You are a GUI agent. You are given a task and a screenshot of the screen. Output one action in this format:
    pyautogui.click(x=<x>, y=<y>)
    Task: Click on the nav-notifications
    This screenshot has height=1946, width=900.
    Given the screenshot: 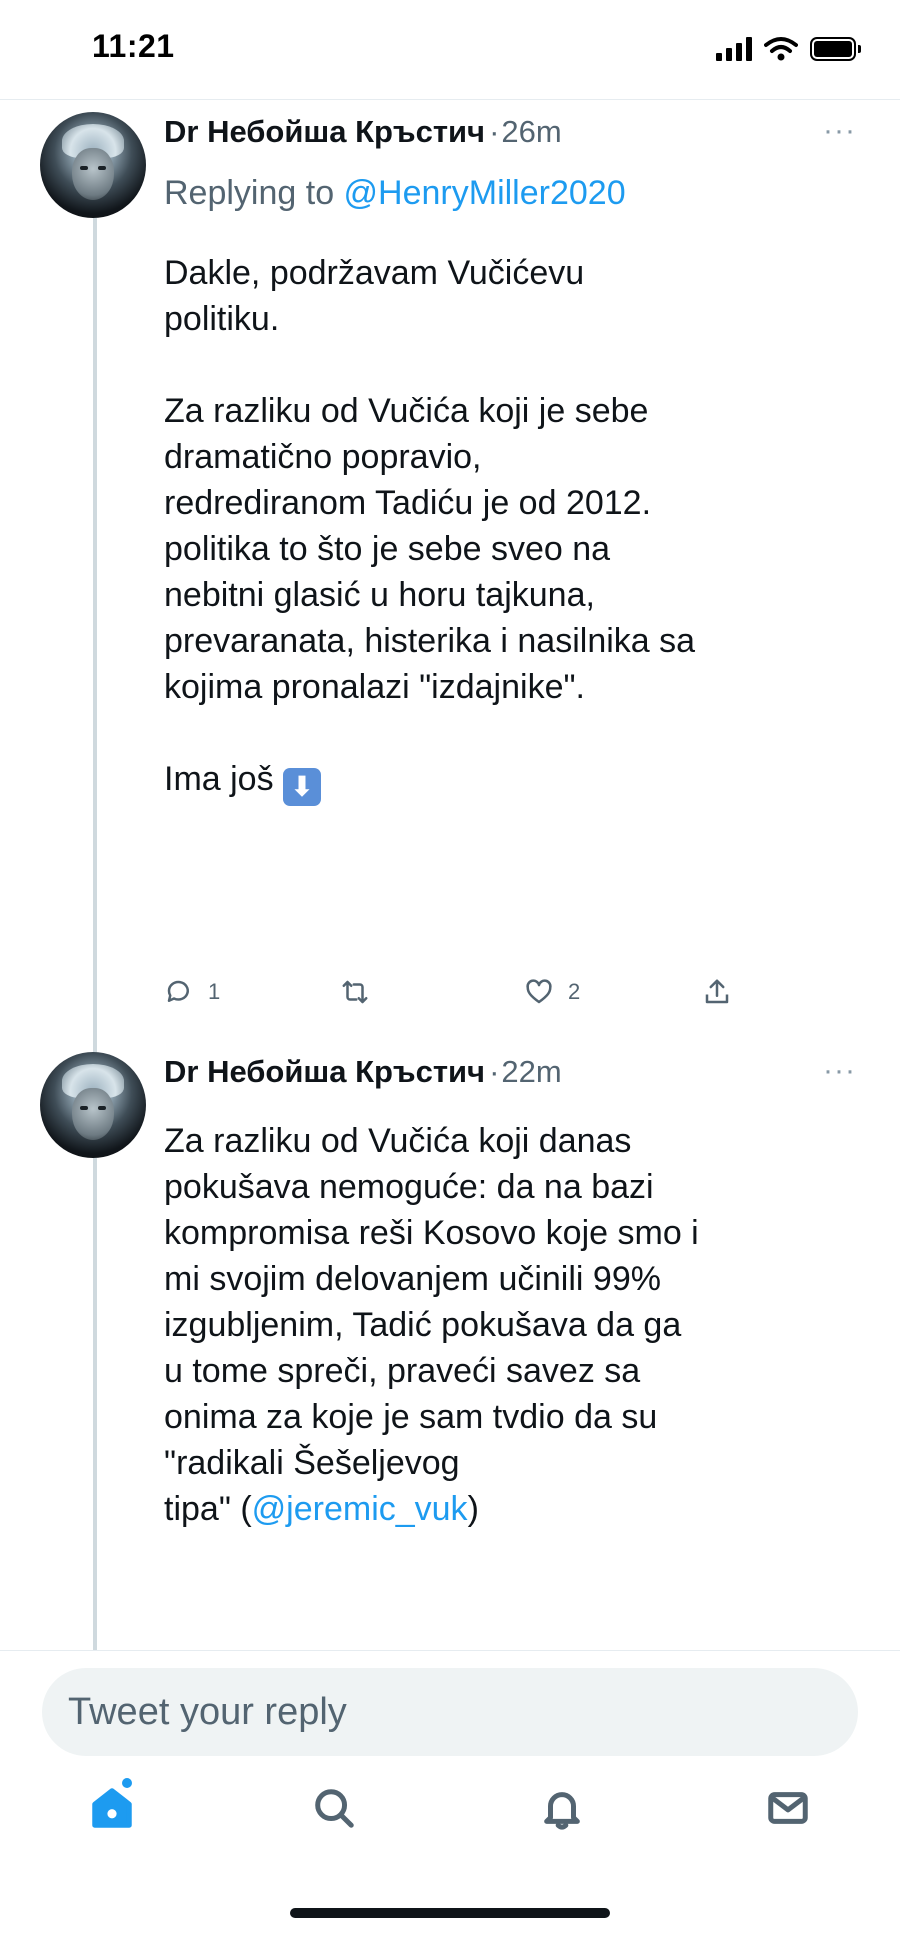 What is the action you would take?
    pyautogui.click(x=562, y=1808)
    